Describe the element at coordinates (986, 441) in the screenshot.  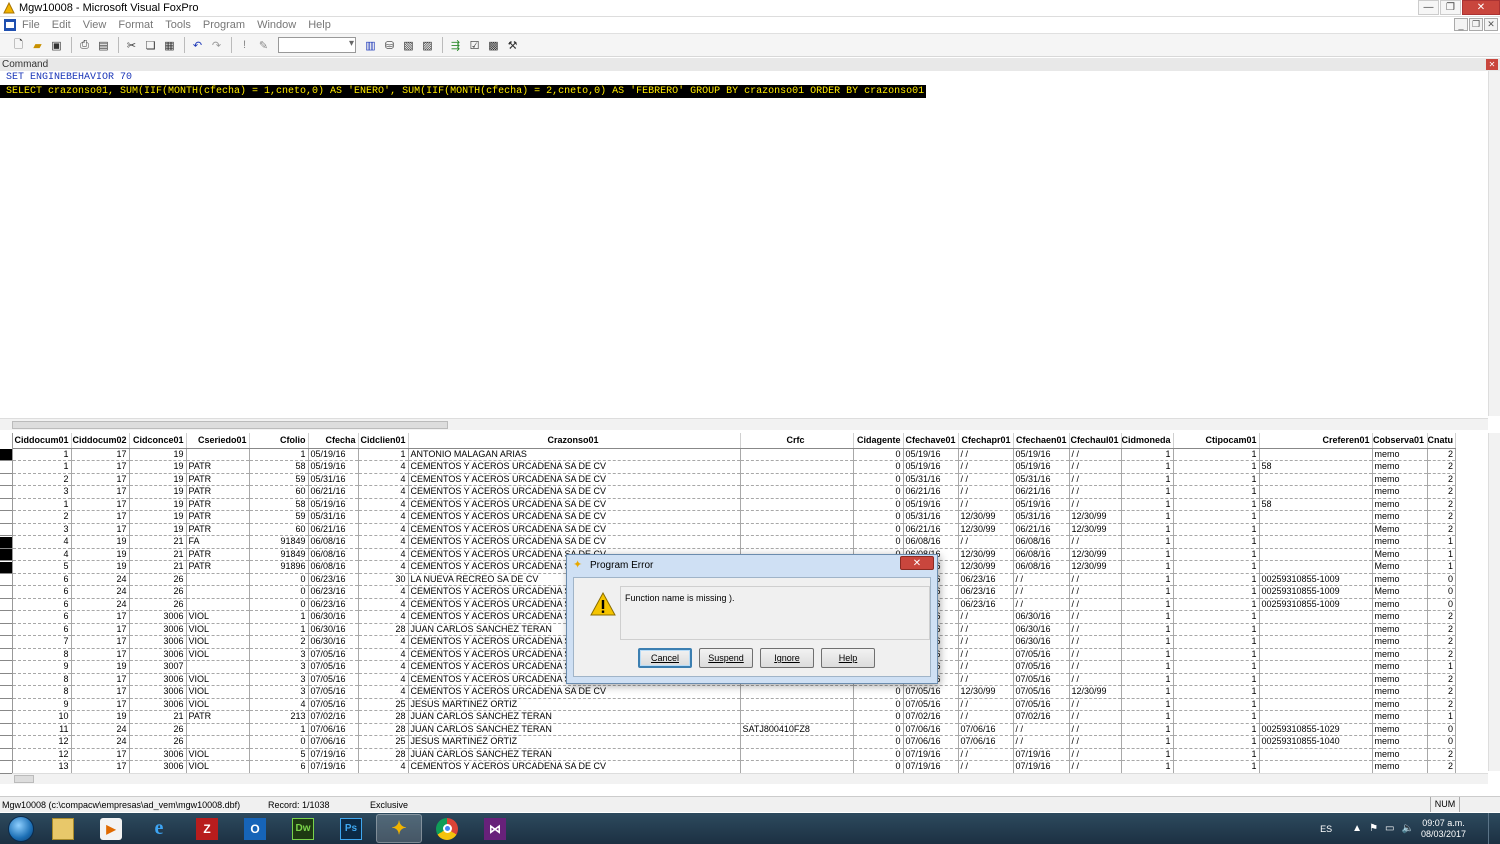
I see `column-header-cfechapr01: Cfechapr01` at that location.